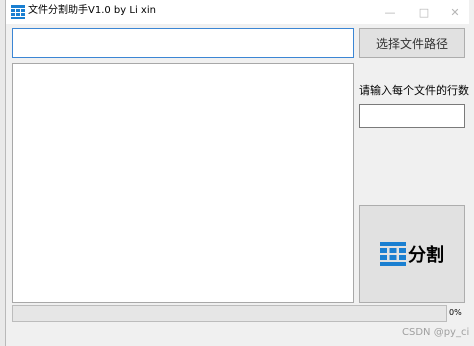 The height and width of the screenshot is (346, 474). I want to click on split-button-label: 分割, so click(426, 255).